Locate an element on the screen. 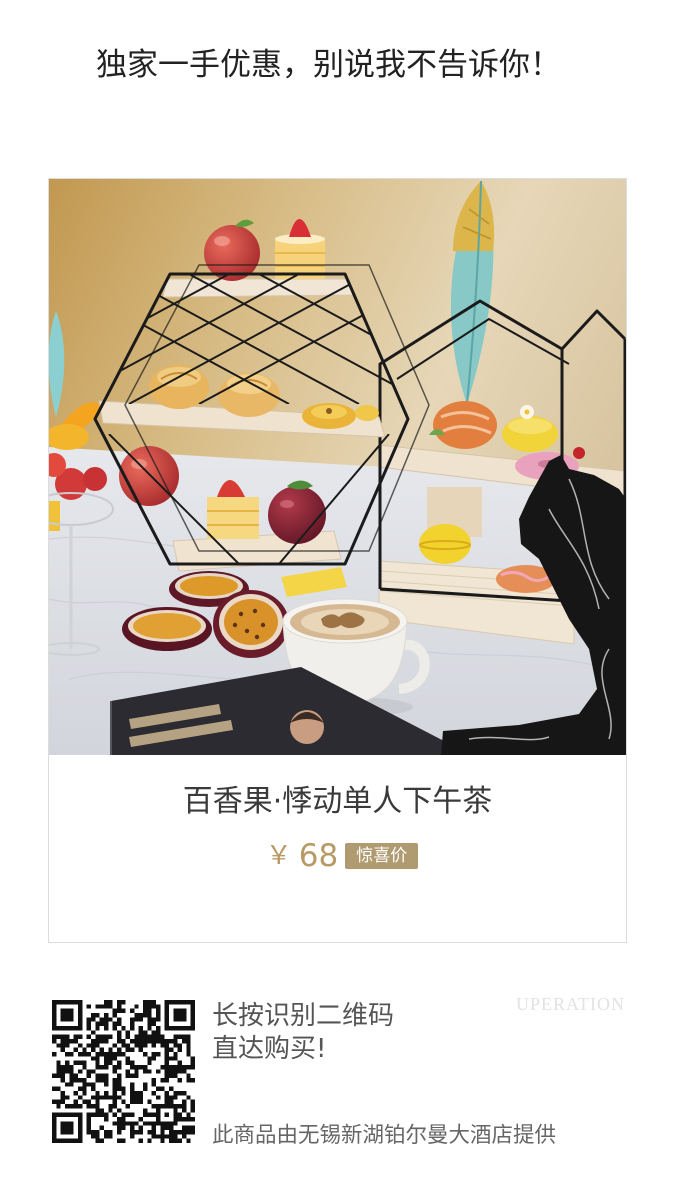 Image resolution: width=675 pixels, height=1200 pixels. price-tag-badge: 惊喜价 is located at coordinates (382, 856).